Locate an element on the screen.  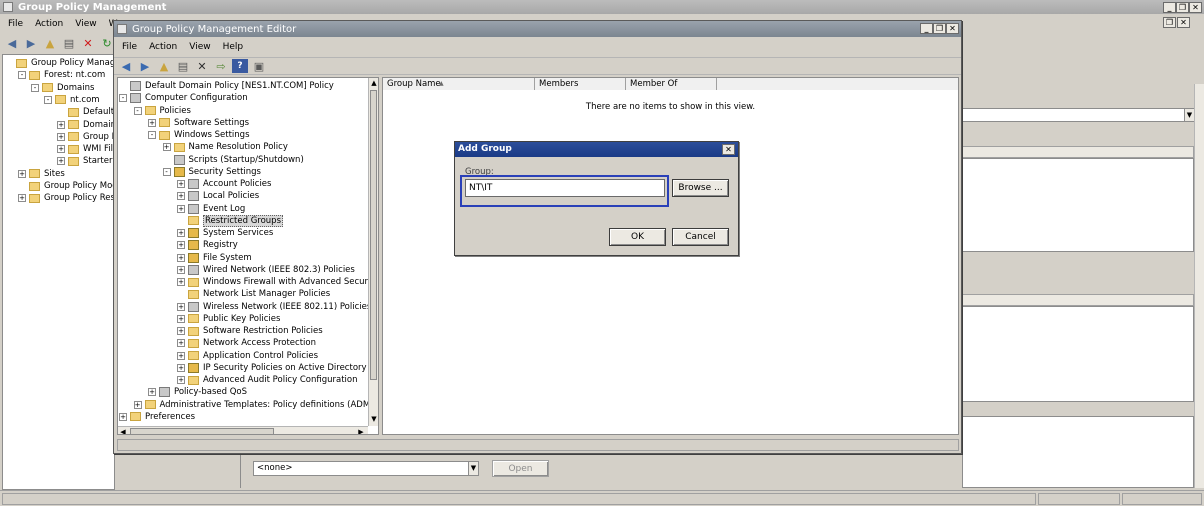
editor-help-icon: ? is located at coordinates (240, 66).